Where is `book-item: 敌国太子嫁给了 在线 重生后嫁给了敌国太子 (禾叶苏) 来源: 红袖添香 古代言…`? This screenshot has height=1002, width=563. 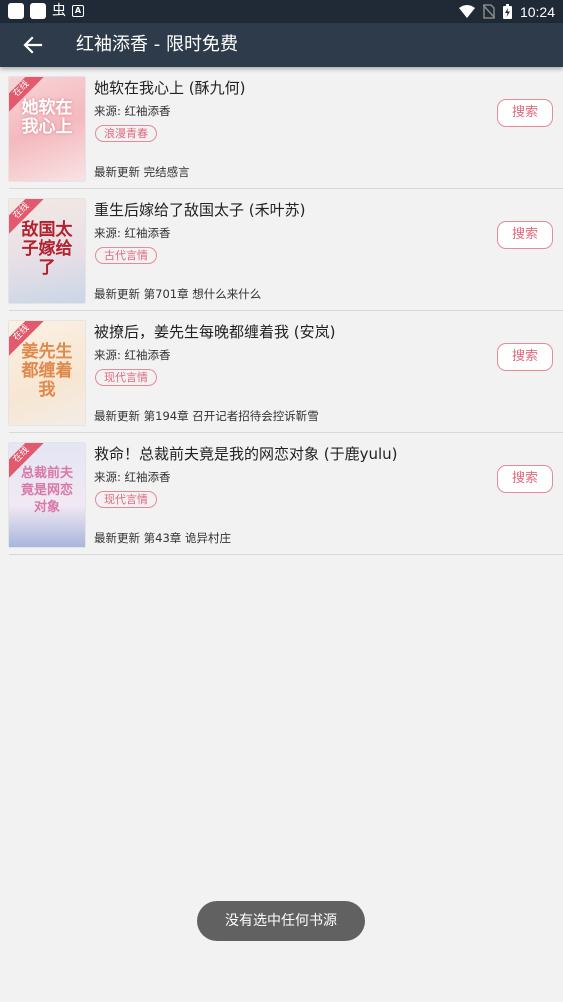
book-item: 敌国太子嫁给了 在线 重生后嫁给了敌国太子 (禾叶苏) 来源: 红袖添香 古代言… is located at coordinates (286, 250).